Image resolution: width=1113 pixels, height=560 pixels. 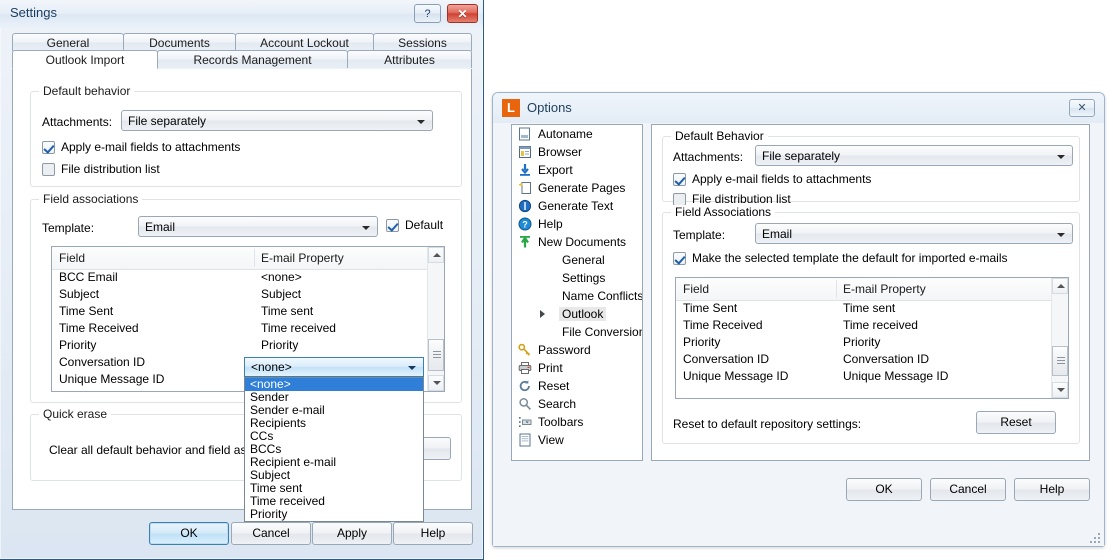 I want to click on tree-item-generate-pages: Generate Pages, so click(x=577, y=188).